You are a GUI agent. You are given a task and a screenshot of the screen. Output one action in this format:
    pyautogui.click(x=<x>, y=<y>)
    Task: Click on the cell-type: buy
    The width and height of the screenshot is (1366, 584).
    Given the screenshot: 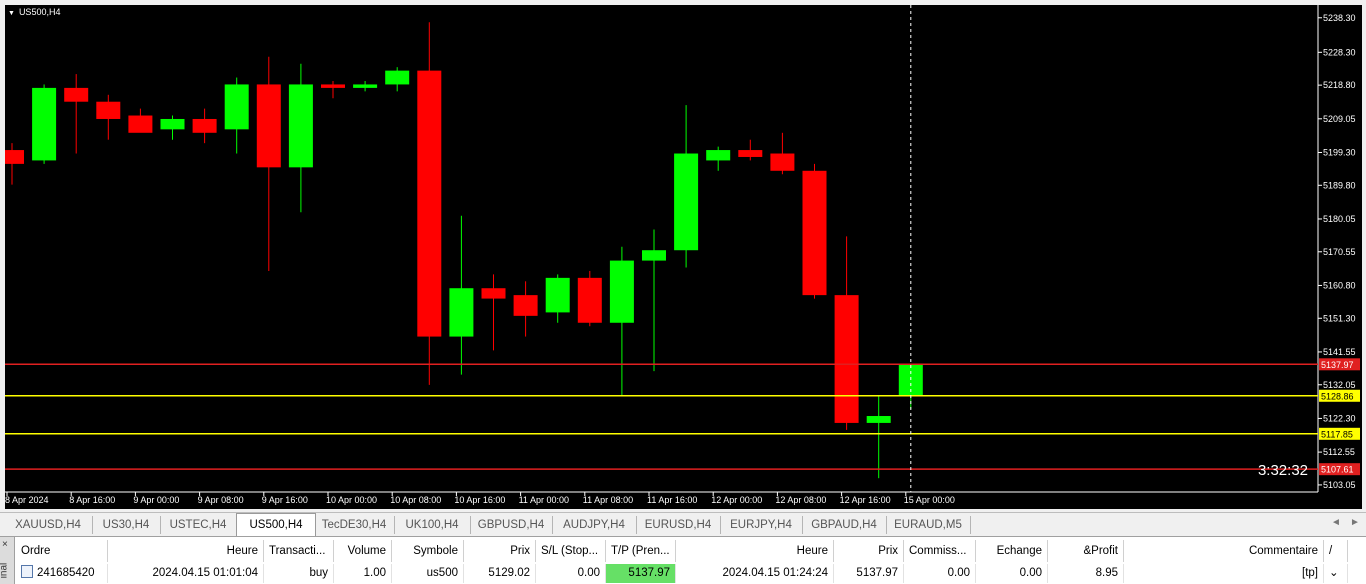 What is the action you would take?
    pyautogui.click(x=299, y=573)
    